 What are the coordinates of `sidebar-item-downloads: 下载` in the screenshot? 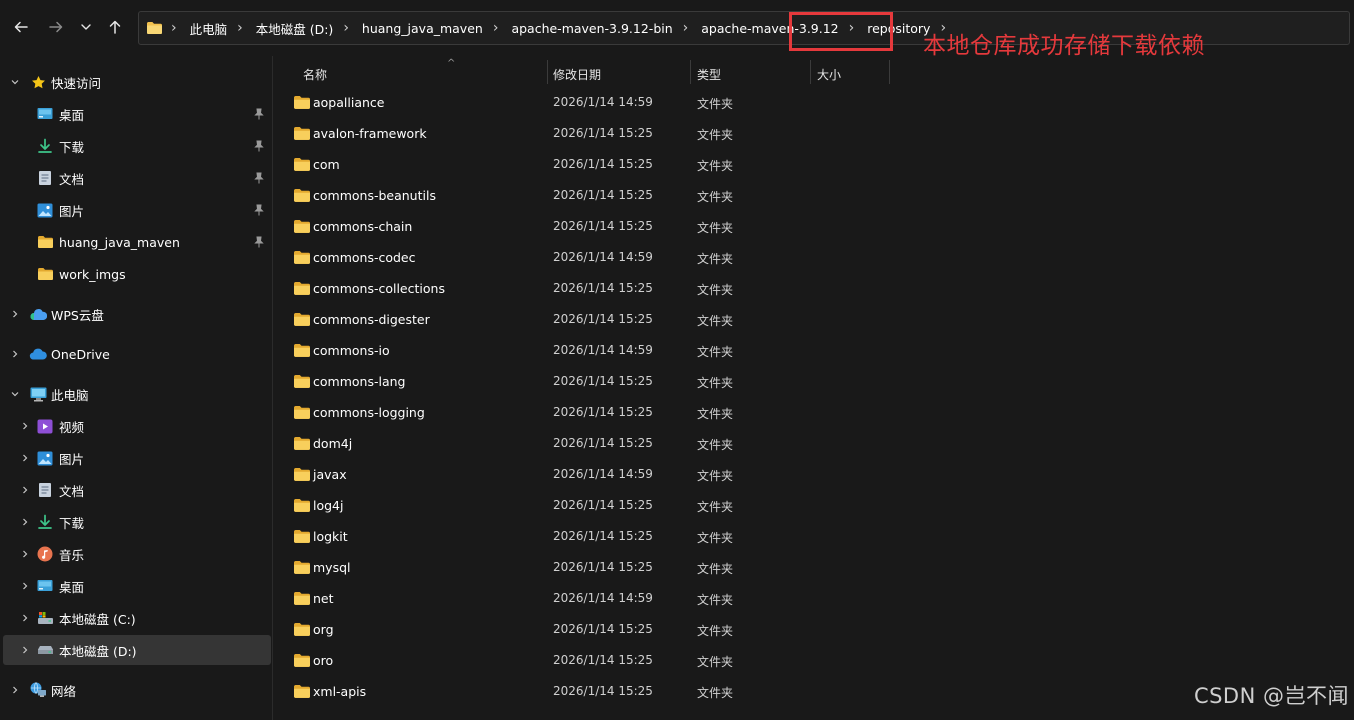 It's located at (137, 146).